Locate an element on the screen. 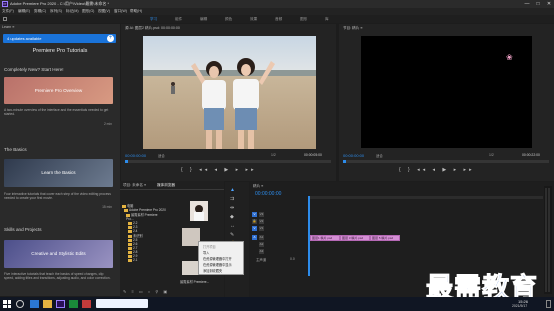  ripple-edit-tool-icon: ⇹ is located at coordinates (232, 208).